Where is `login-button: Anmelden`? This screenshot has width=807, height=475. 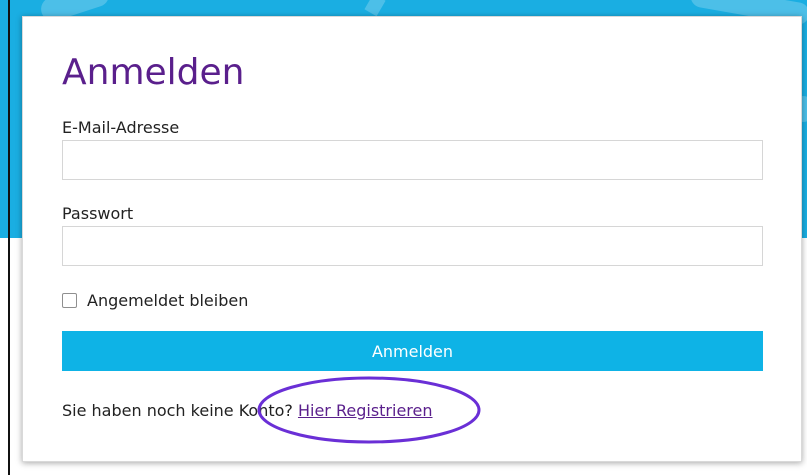 login-button: Anmelden is located at coordinates (412, 351).